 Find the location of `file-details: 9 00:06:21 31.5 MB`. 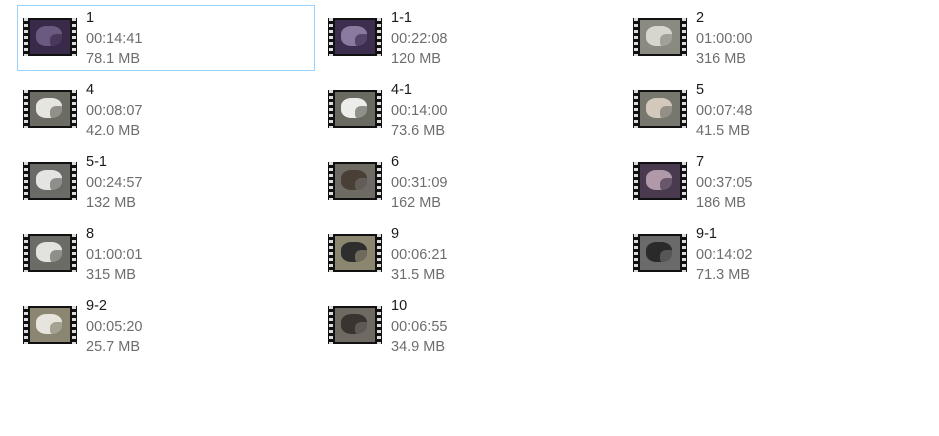

file-details: 9 00:06:21 31.5 MB is located at coordinates (419, 255).